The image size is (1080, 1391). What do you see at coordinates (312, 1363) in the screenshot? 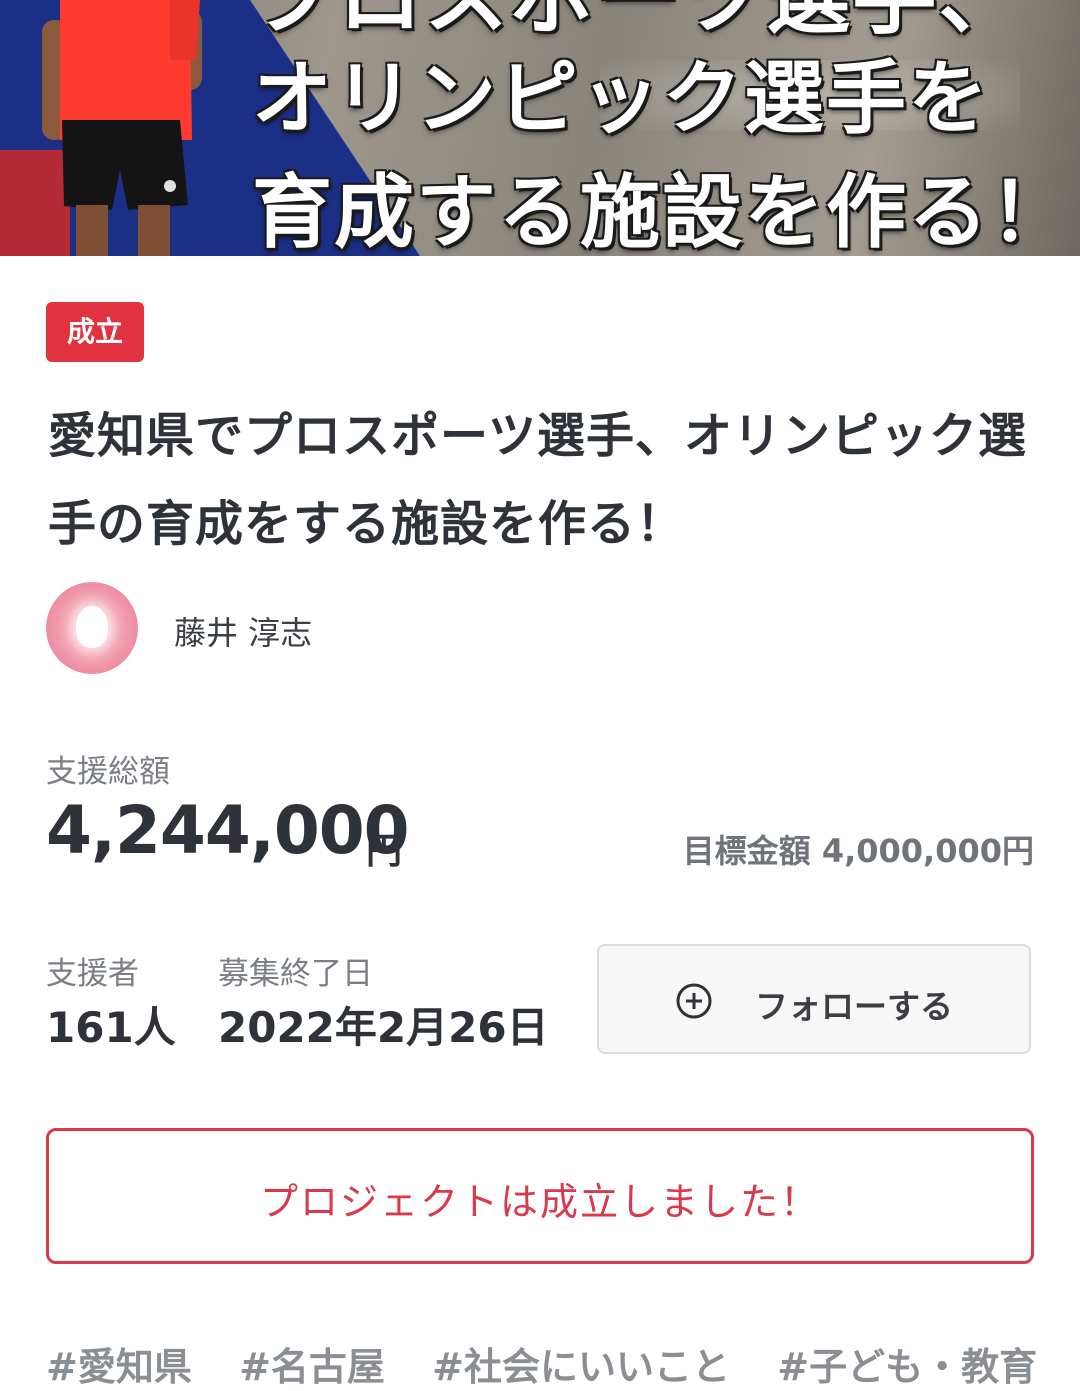
I see `tag-link: #名古屋` at bounding box center [312, 1363].